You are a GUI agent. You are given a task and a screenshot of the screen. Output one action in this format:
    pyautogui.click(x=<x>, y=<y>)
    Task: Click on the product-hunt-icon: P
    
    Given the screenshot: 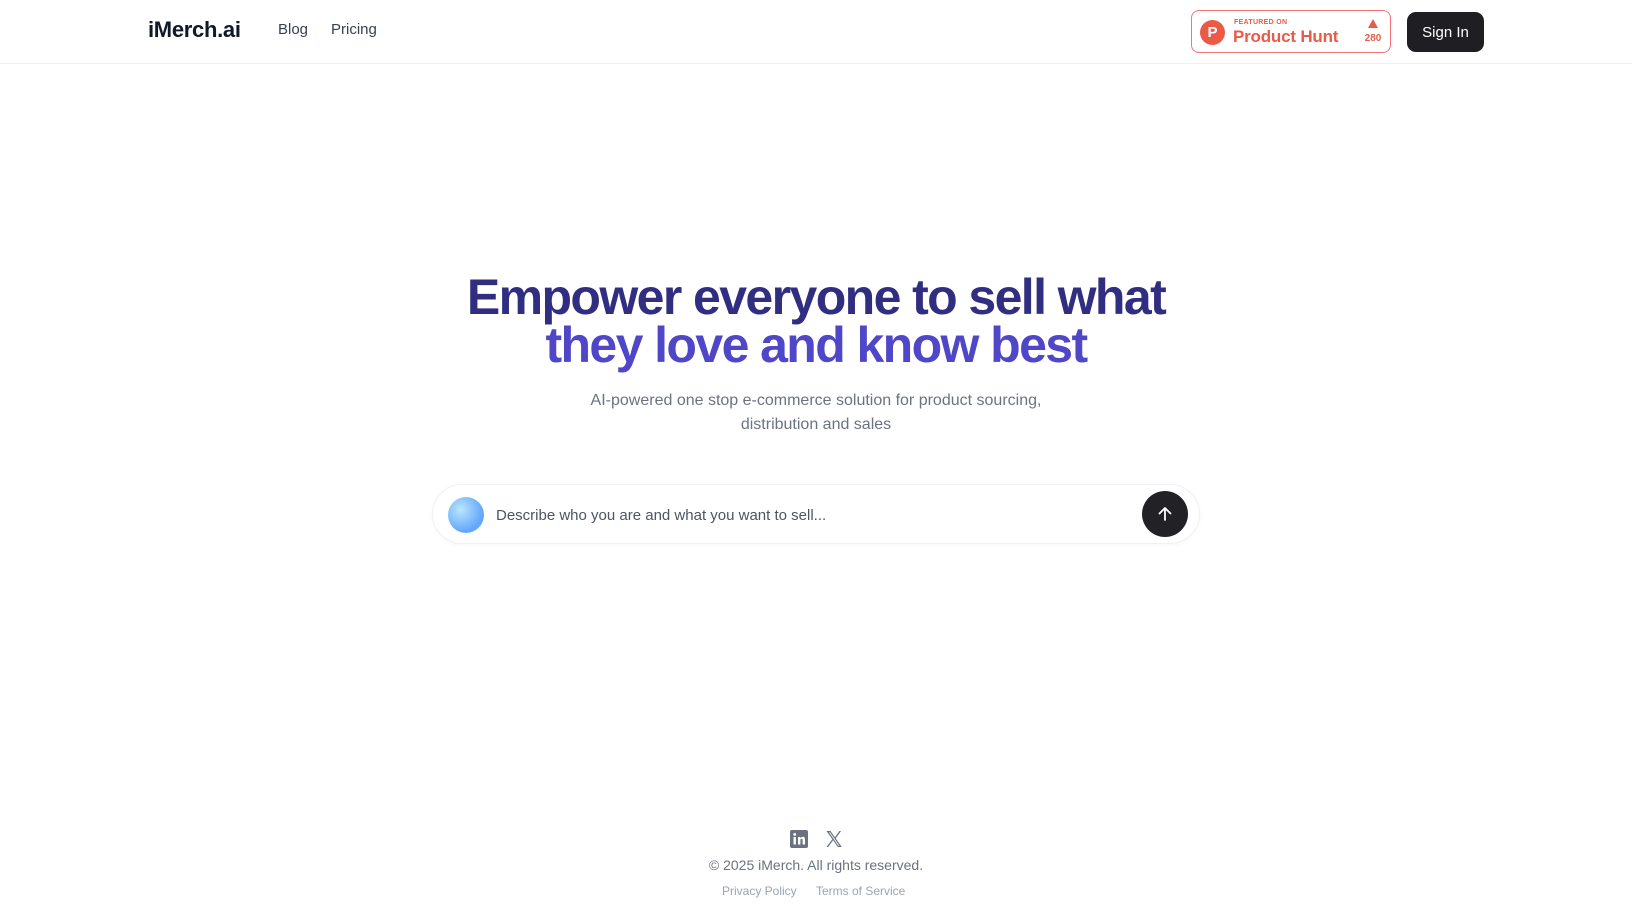 What is the action you would take?
    pyautogui.click(x=1212, y=32)
    